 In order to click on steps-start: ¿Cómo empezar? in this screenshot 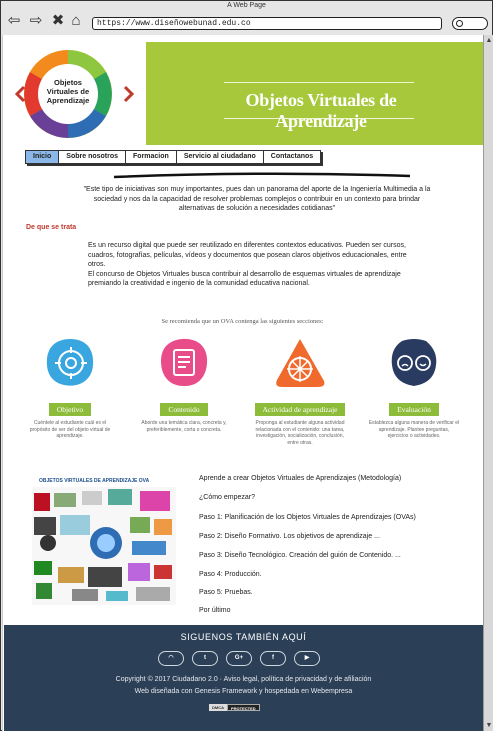, I will do `click(227, 497)`.